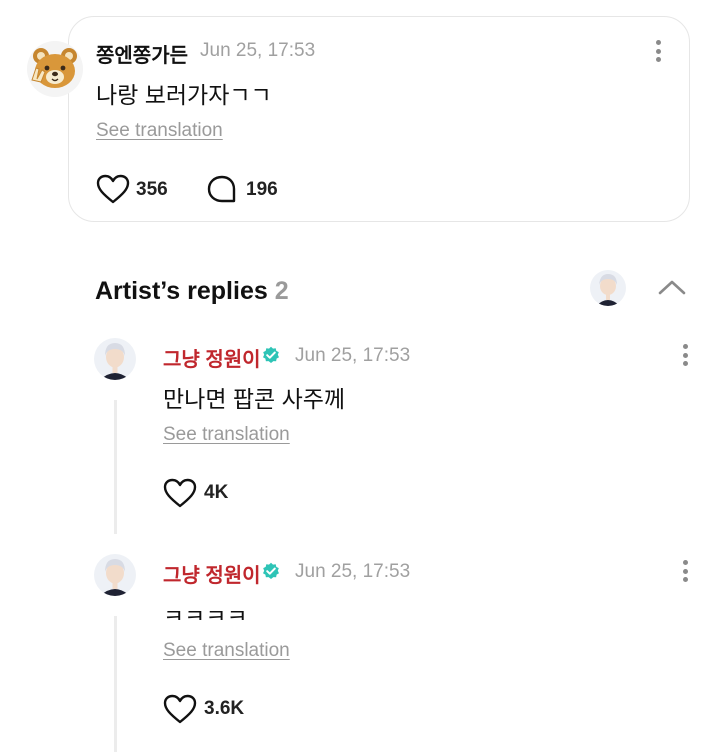  Describe the element at coordinates (222, 189) in the screenshot. I see `reply-bubble-icon` at that location.